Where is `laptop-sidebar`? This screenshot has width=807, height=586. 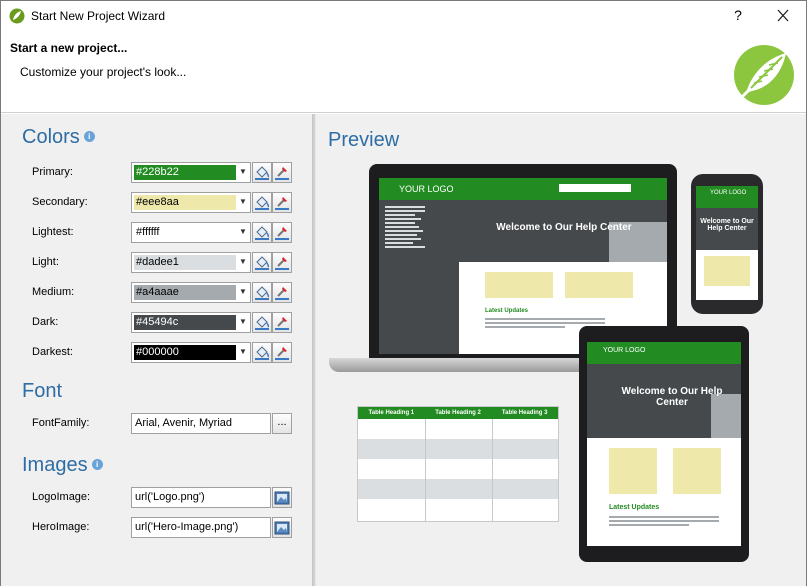 laptop-sidebar is located at coordinates (419, 277).